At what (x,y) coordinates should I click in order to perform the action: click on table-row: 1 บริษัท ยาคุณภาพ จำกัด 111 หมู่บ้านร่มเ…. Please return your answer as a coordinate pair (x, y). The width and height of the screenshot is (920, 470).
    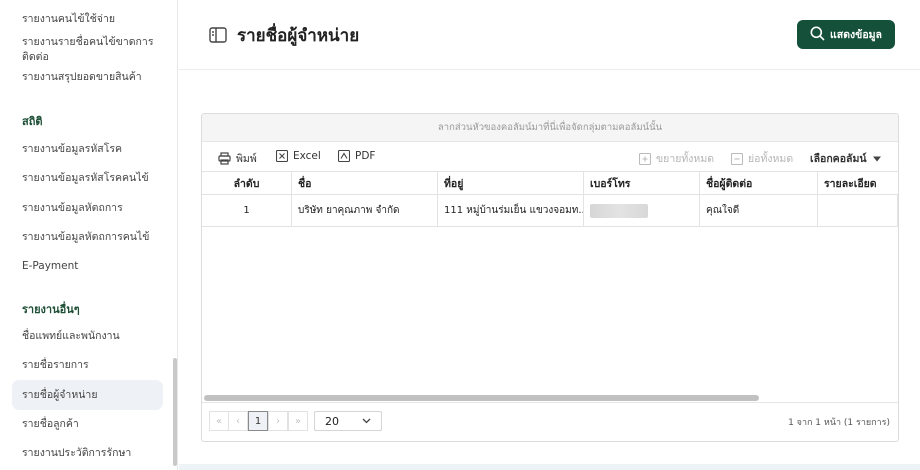
    Looking at the image, I should click on (550, 211).